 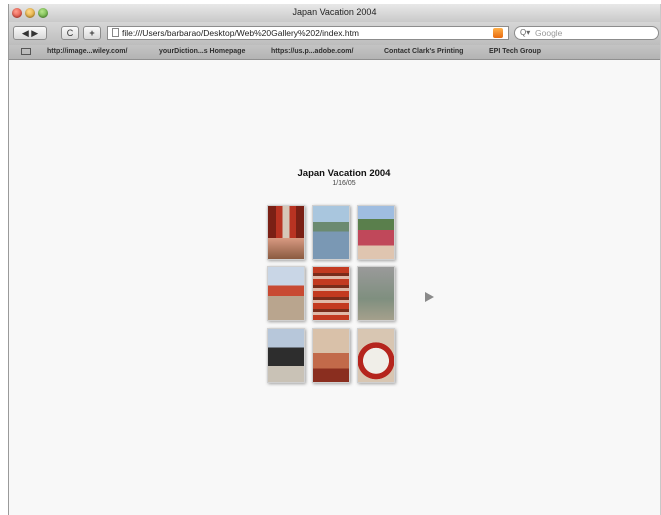 I want to click on bookmark-link: yourDiction...s Homepage, so click(x=202, y=51).